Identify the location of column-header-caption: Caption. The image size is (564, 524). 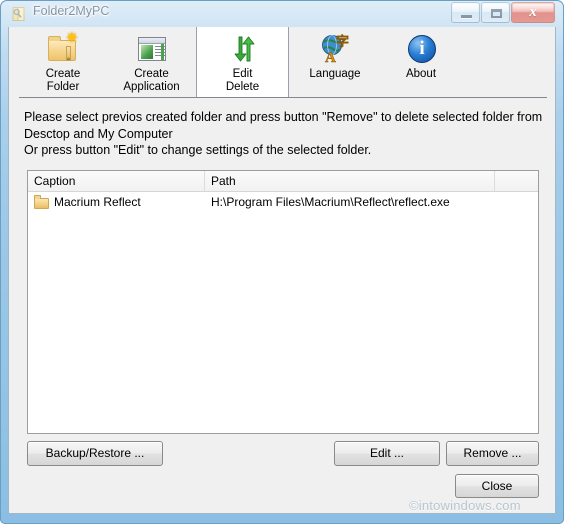
(116, 181).